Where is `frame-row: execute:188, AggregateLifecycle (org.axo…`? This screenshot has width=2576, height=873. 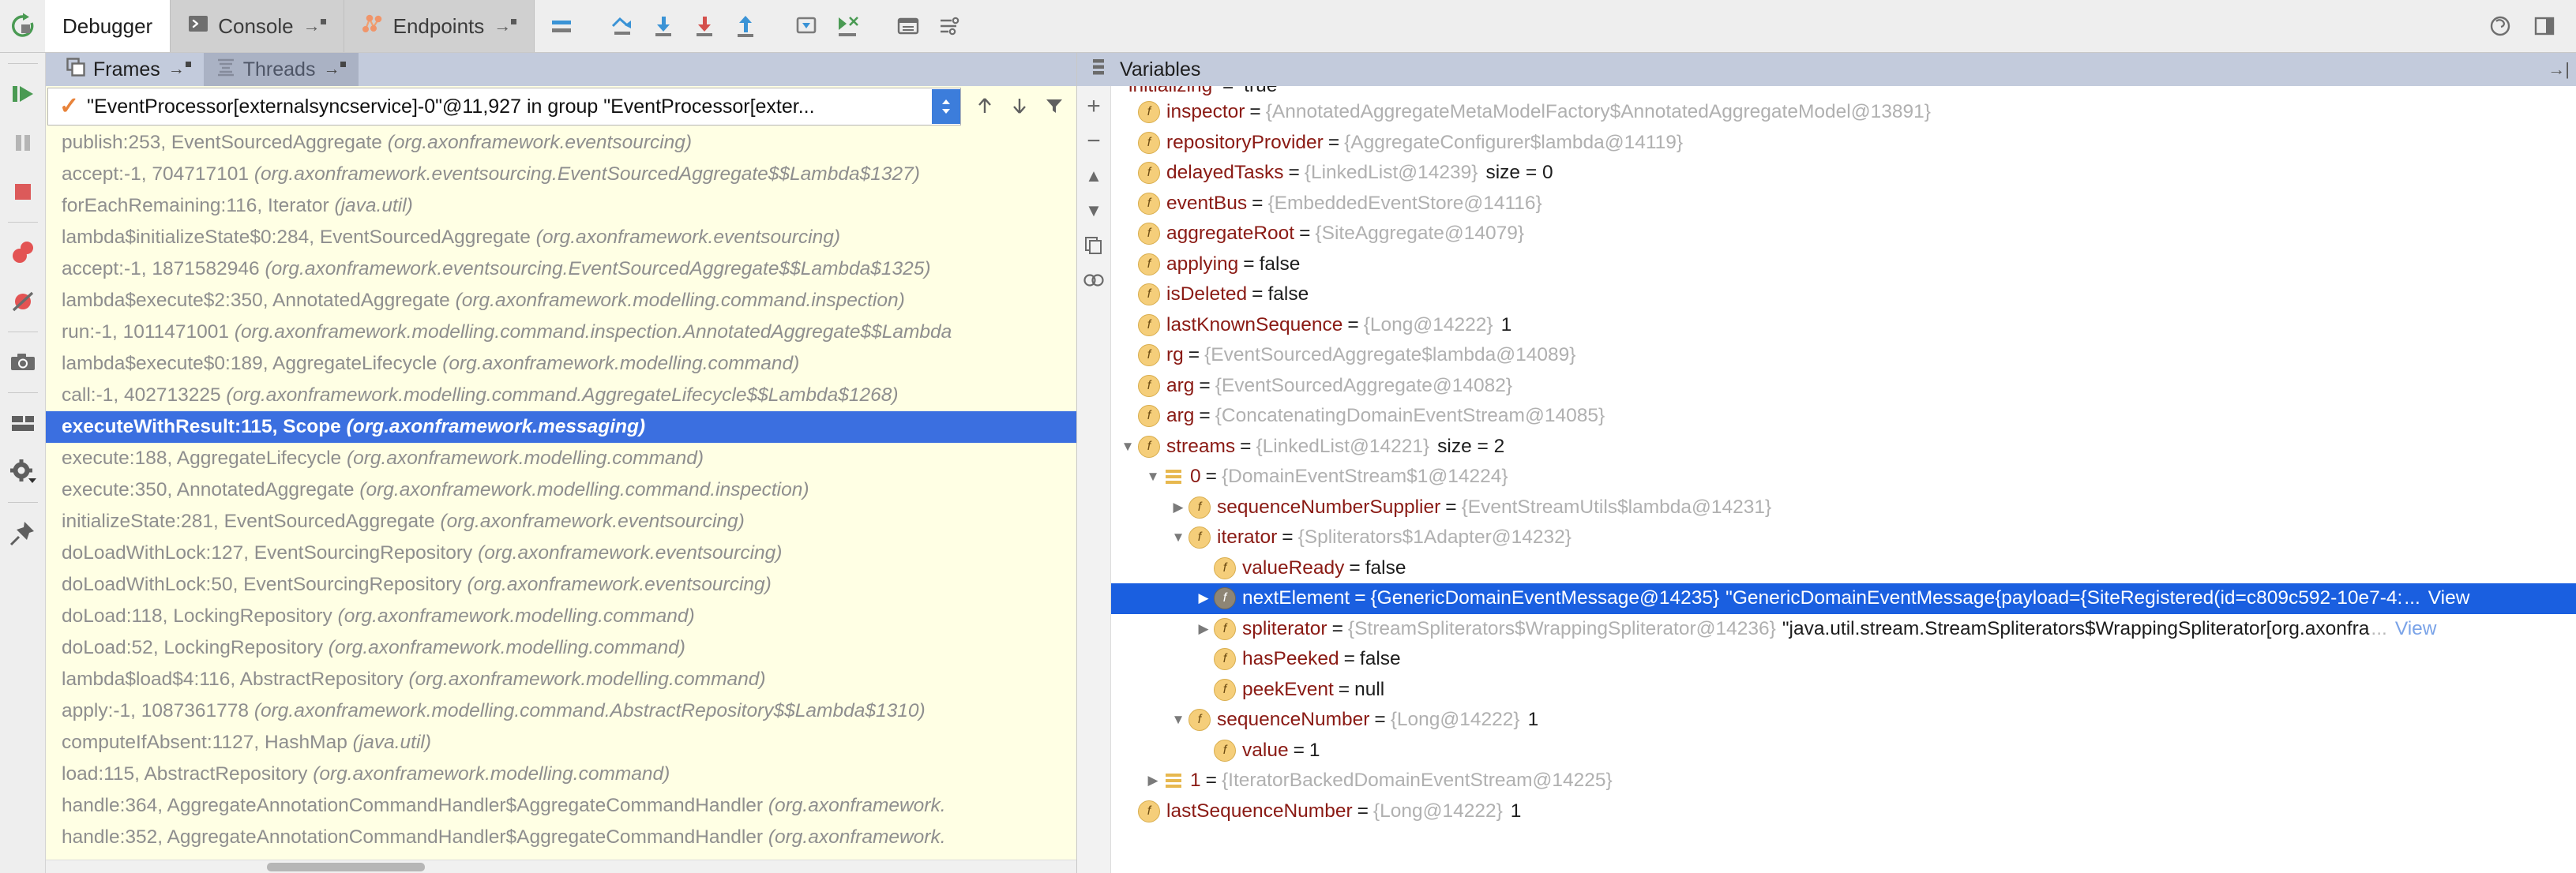 frame-row: execute:188, AggregateLifecycle (org.axo… is located at coordinates (561, 458).